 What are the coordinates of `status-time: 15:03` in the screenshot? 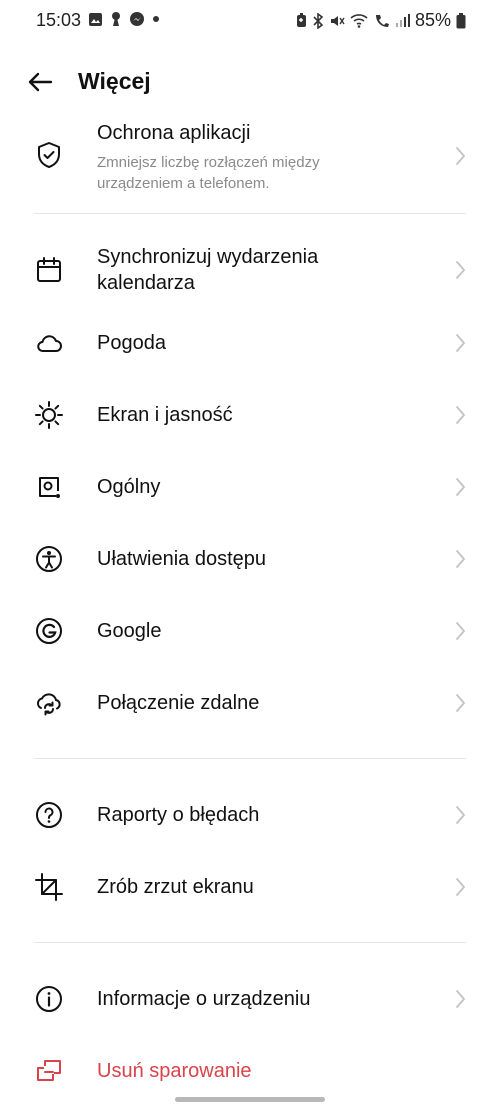 It's located at (59, 20).